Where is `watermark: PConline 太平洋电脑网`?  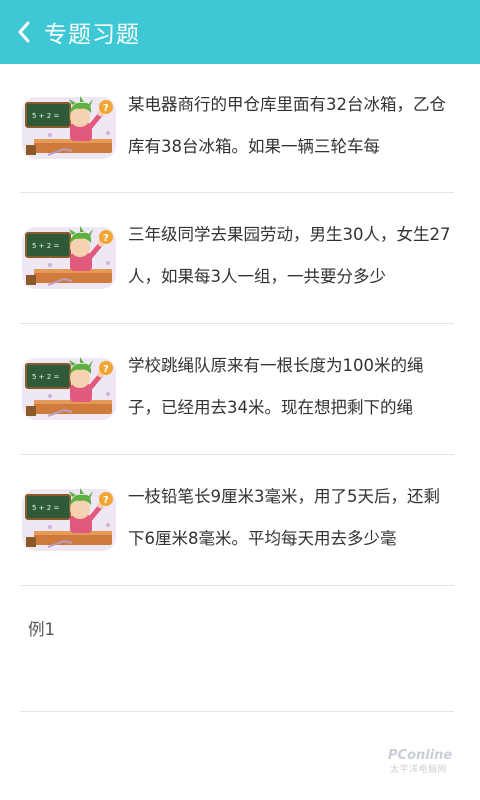
watermark: PConline 太平洋电脑网 is located at coordinates (430, 758).